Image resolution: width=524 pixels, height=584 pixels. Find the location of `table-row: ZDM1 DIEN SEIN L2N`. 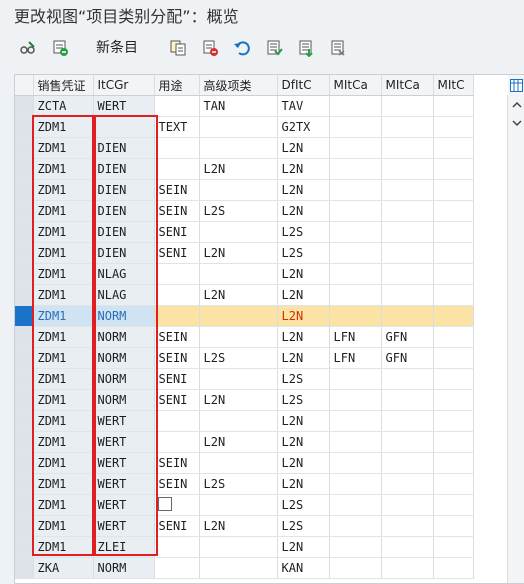

table-row: ZDM1 DIEN SEIN L2N is located at coordinates (244, 190).